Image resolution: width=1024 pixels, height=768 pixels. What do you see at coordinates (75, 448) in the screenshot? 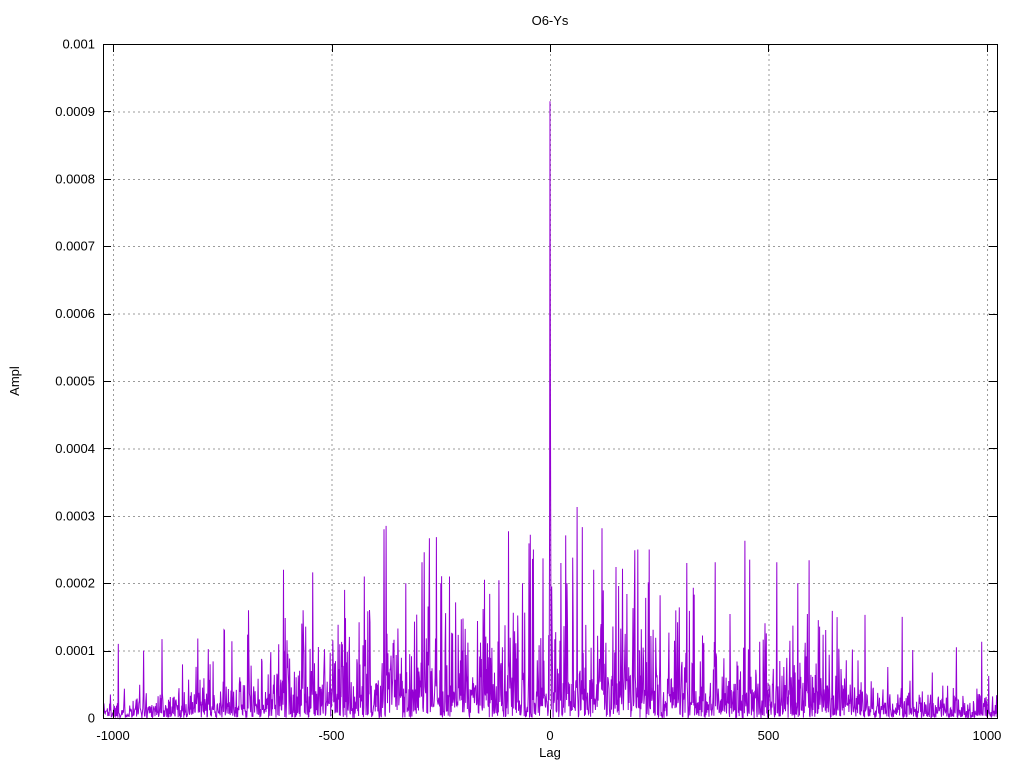
I see `y-tick-label: 0.0004` at bounding box center [75, 448].